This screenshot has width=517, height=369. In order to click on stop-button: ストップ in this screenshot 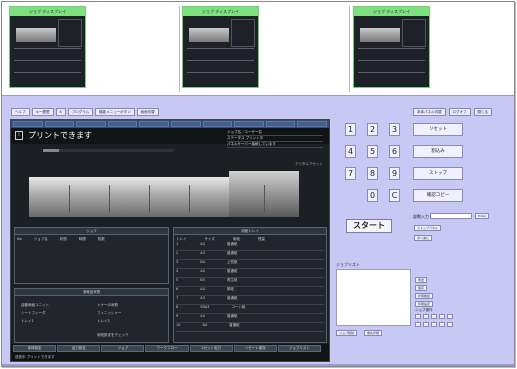, I will do `click(438, 173)`.